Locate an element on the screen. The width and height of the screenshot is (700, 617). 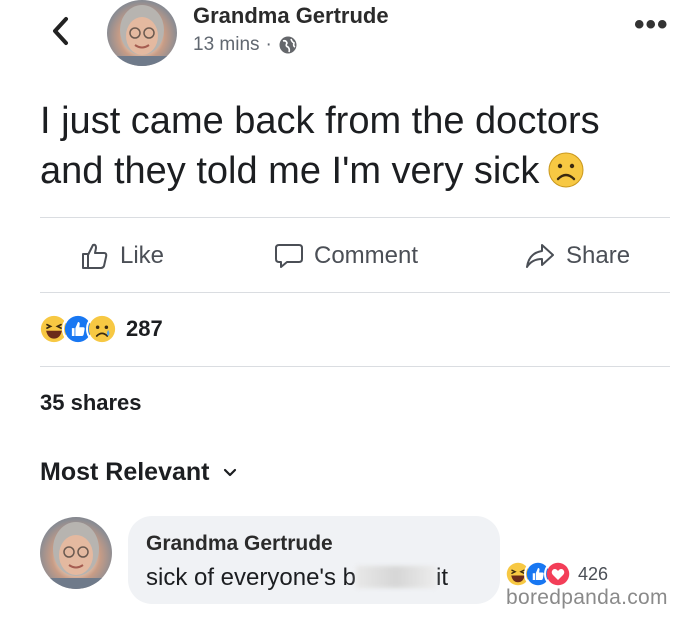
post-time: 13 mins is located at coordinates (226, 45).